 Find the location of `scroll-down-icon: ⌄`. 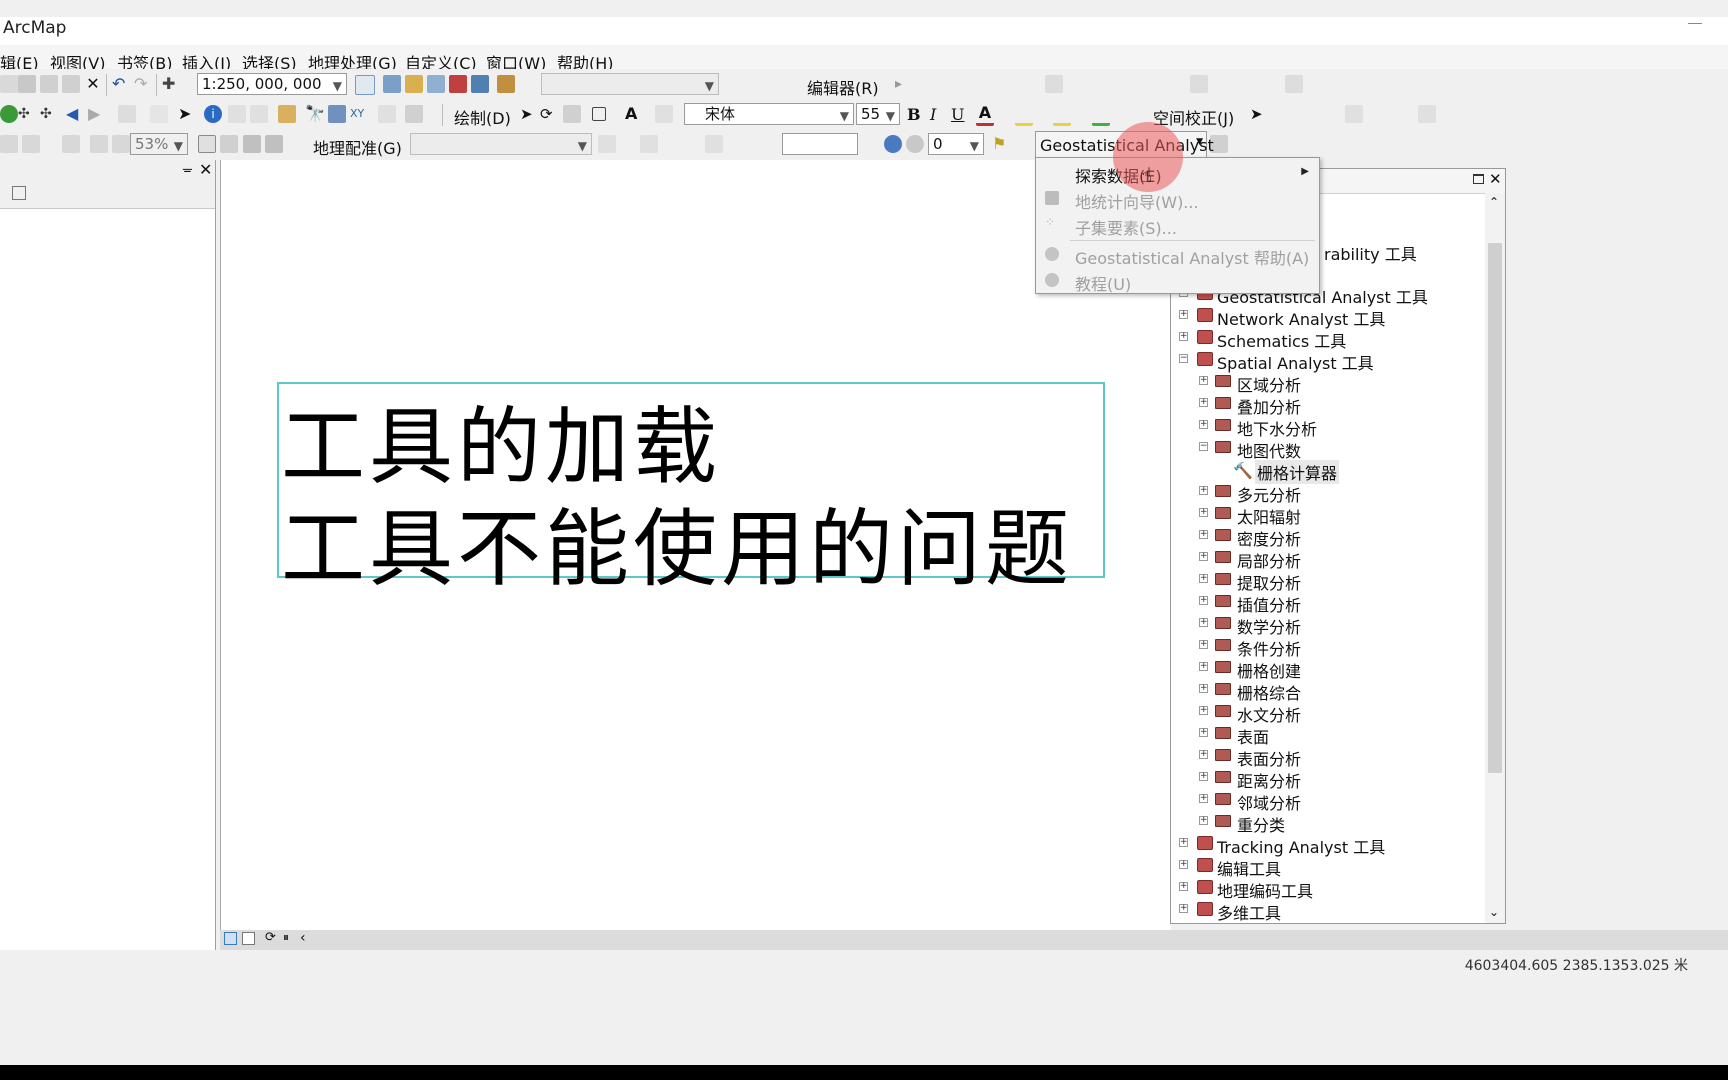

scroll-down-icon: ⌄ is located at coordinates (1494, 912).